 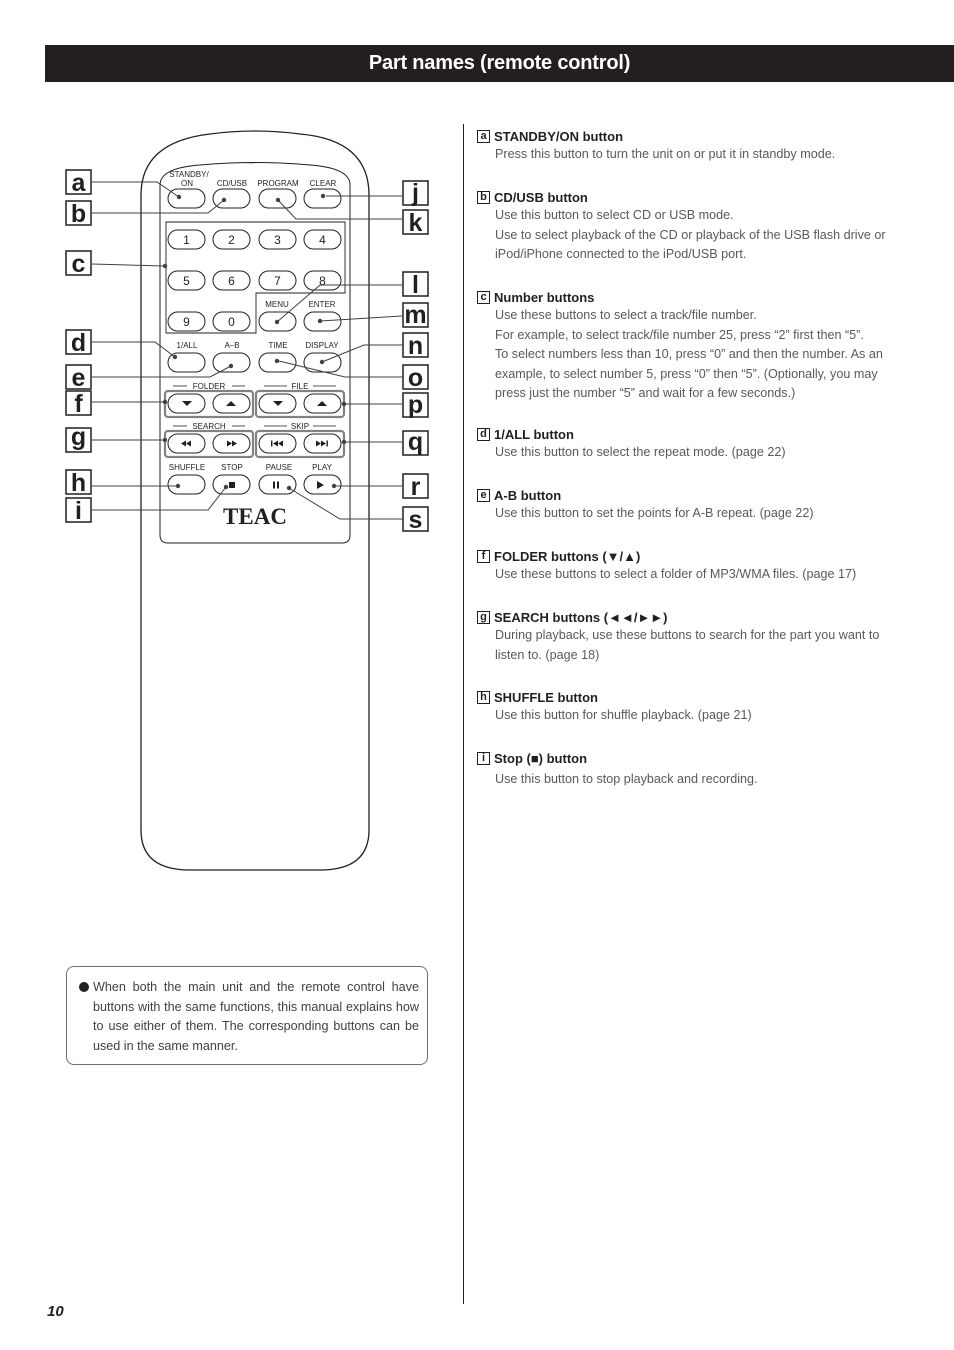 What do you see at coordinates (189, 174) in the screenshot?
I see `label-standby: STANDBY/` at bounding box center [189, 174].